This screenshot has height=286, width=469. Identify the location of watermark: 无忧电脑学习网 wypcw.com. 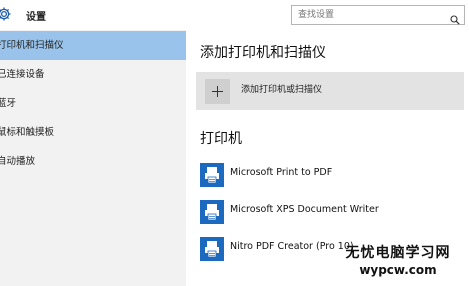
(398, 259).